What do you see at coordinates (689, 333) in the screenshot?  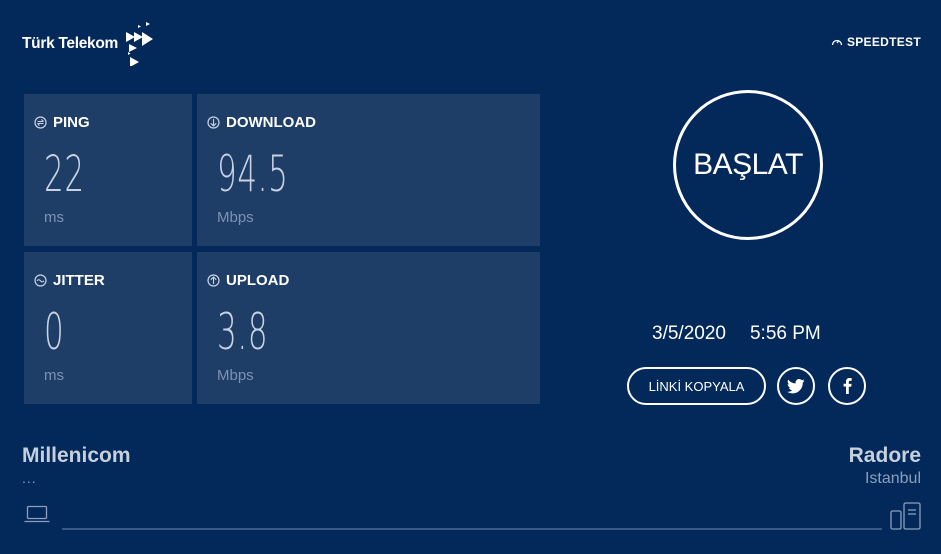 I see `result-date: 3/5/2020` at bounding box center [689, 333].